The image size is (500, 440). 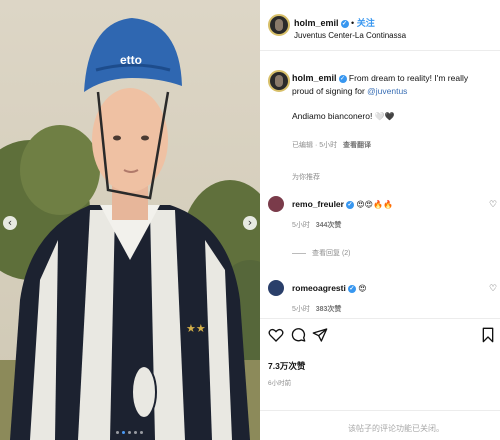 I want to click on next-photo-button: ›, so click(x=250, y=223).